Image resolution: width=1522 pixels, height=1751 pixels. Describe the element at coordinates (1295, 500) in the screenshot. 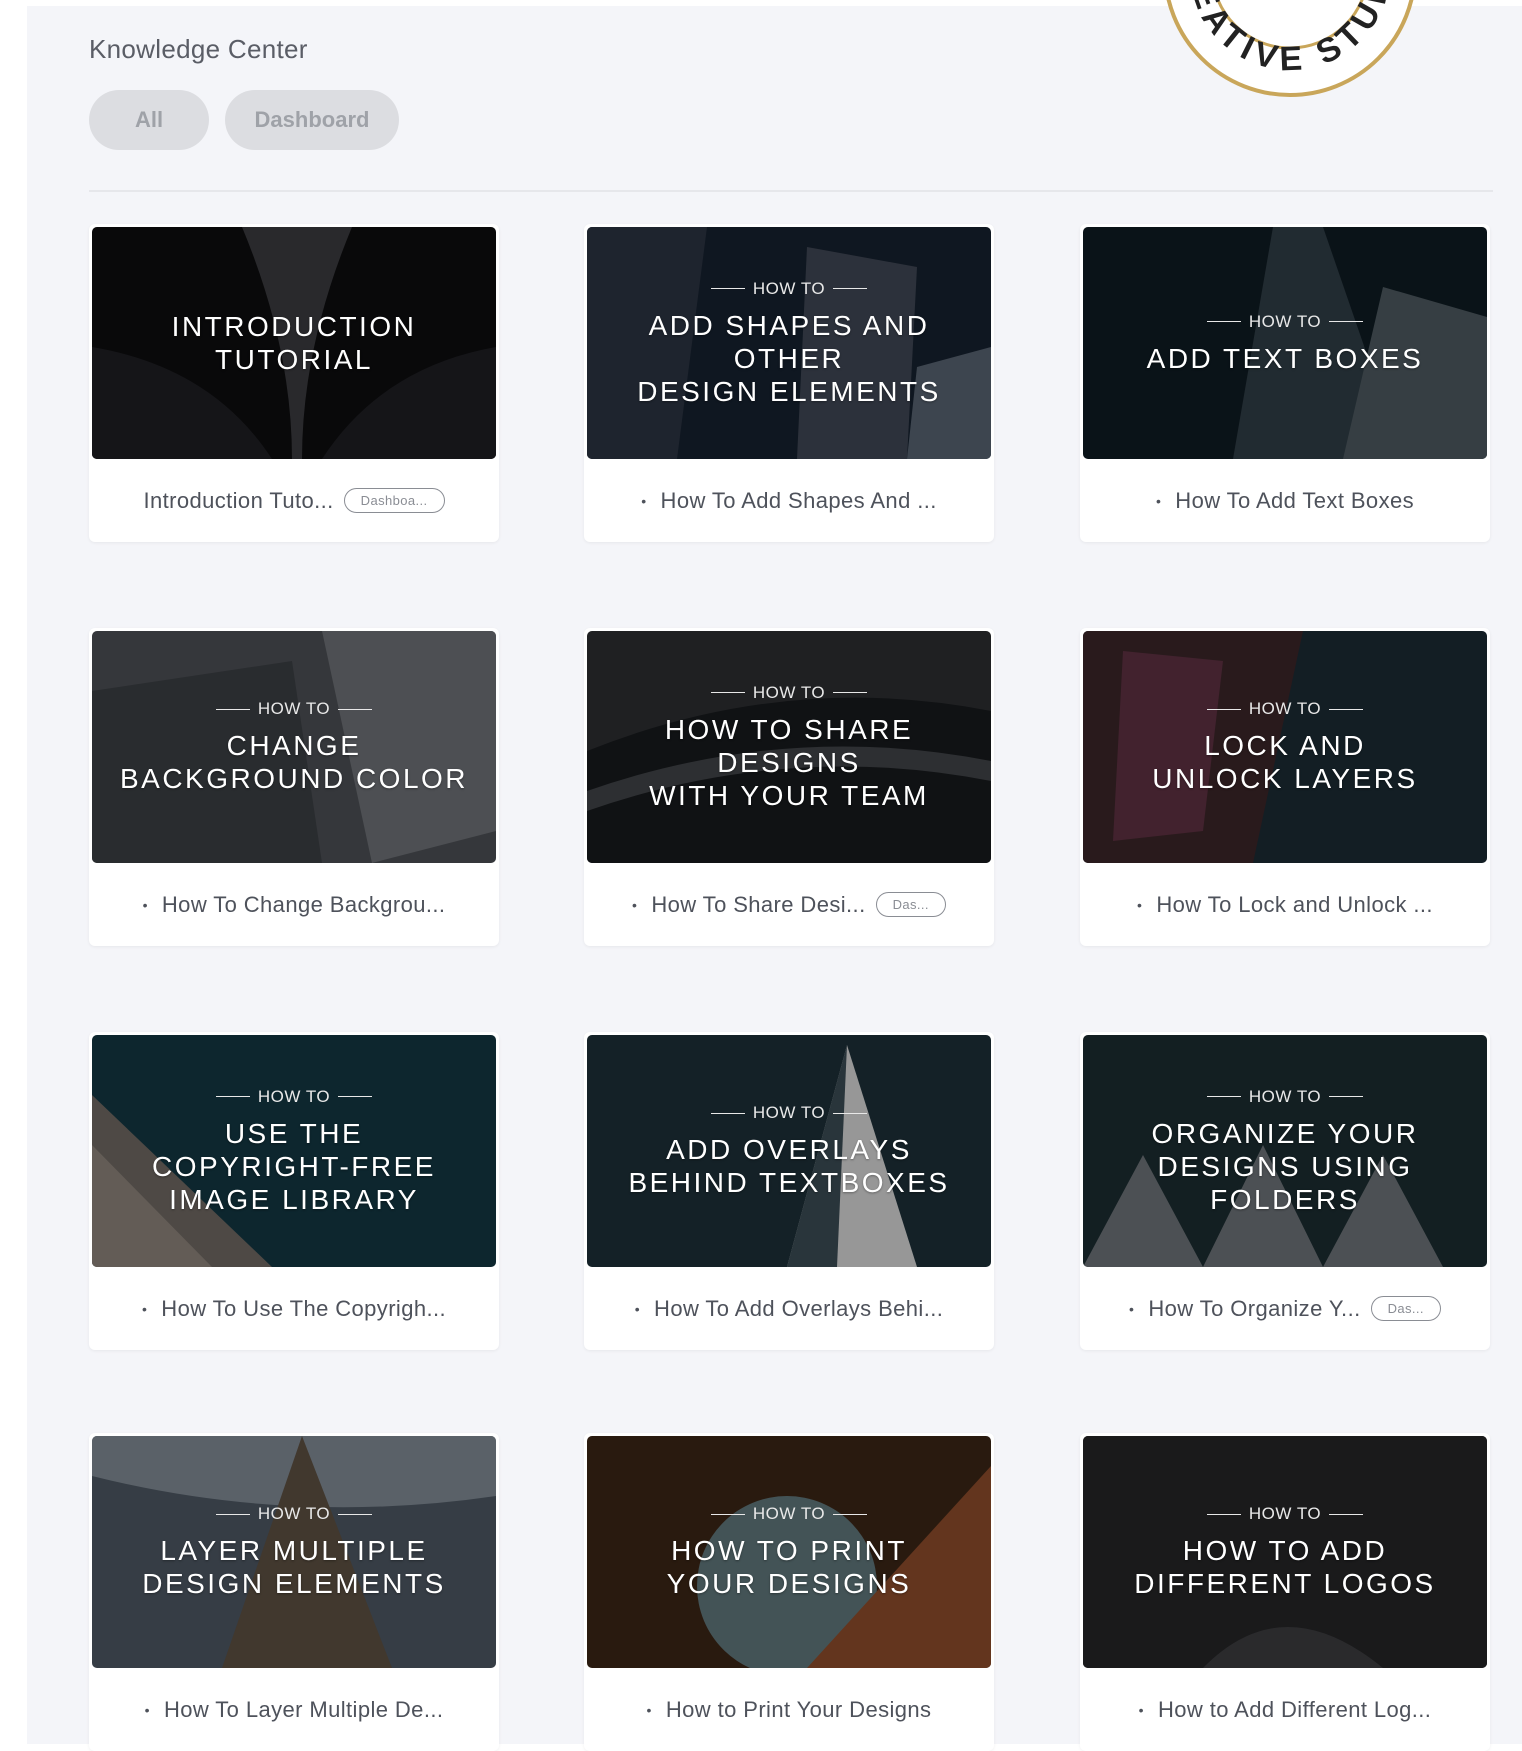

I see `card-caption-text: How To Add Text Boxes` at that location.